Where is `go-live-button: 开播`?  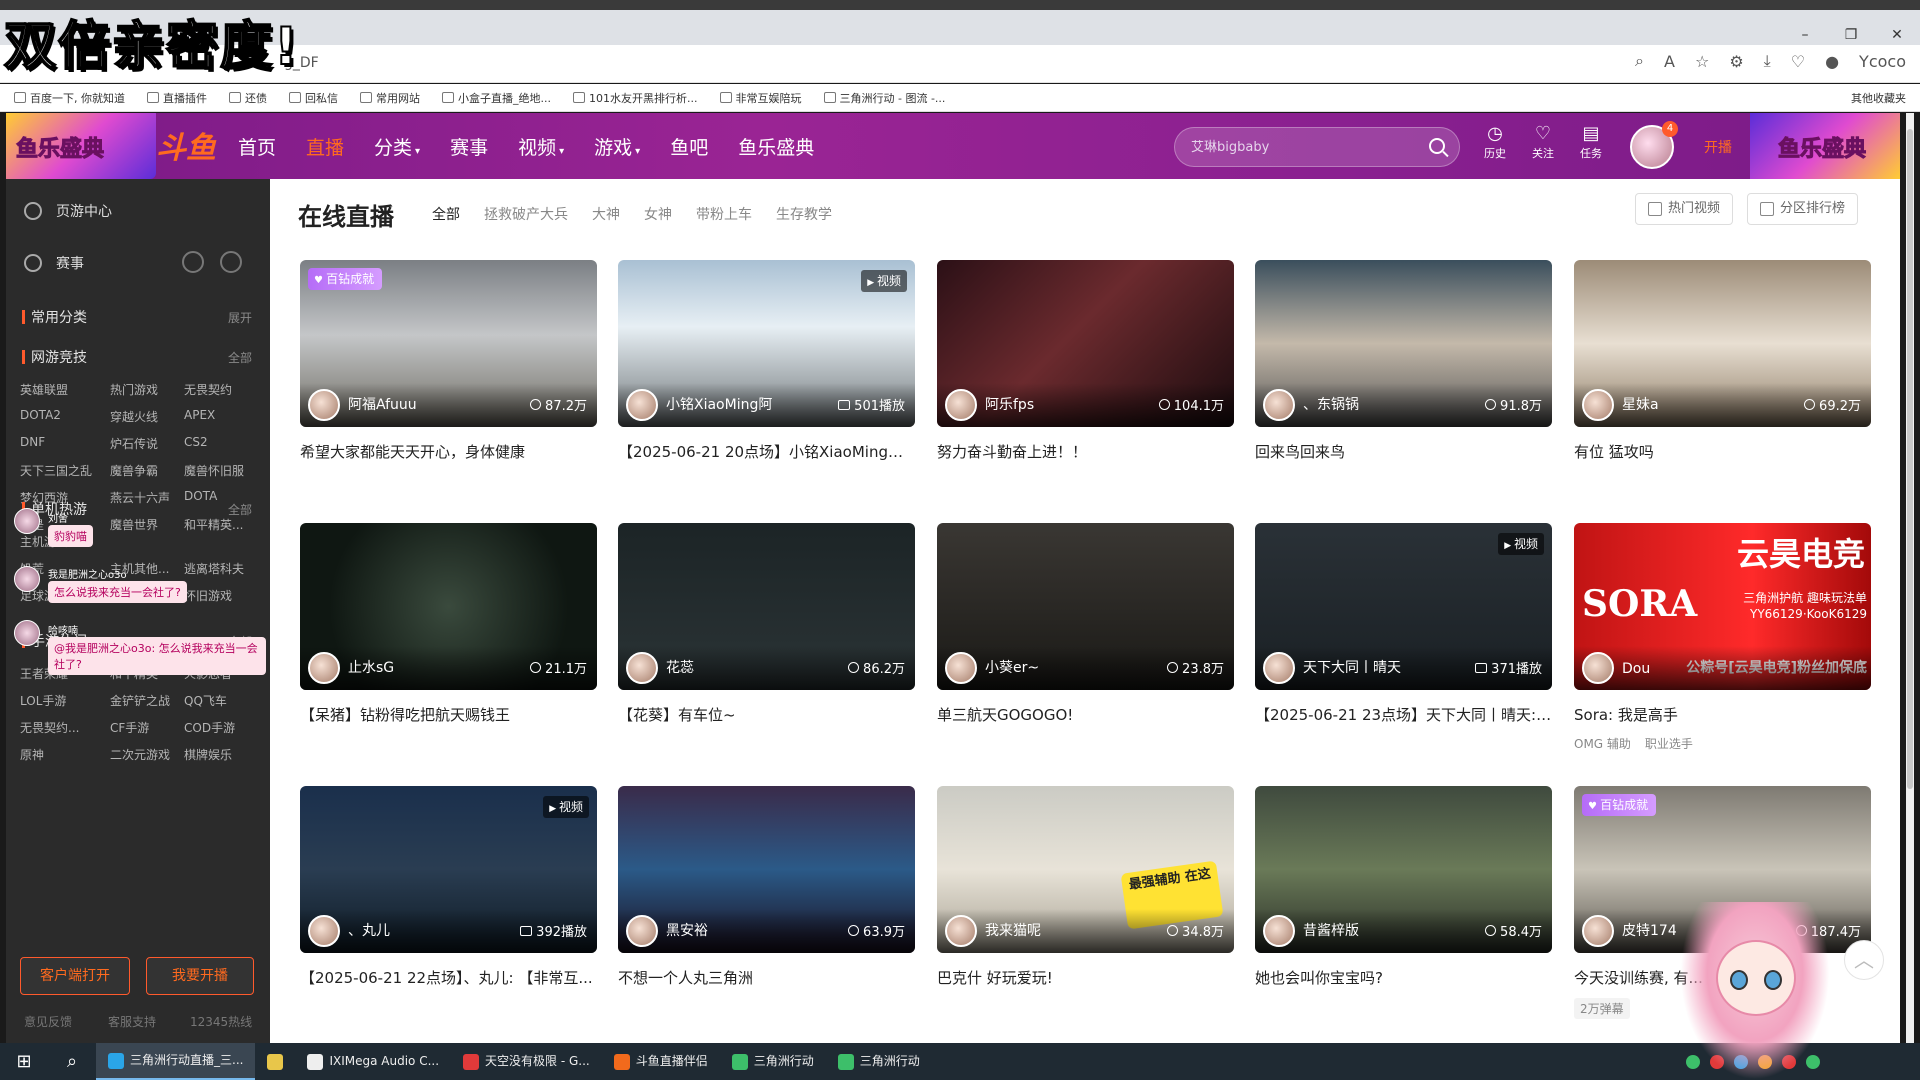 go-live-button: 开播 is located at coordinates (1718, 147).